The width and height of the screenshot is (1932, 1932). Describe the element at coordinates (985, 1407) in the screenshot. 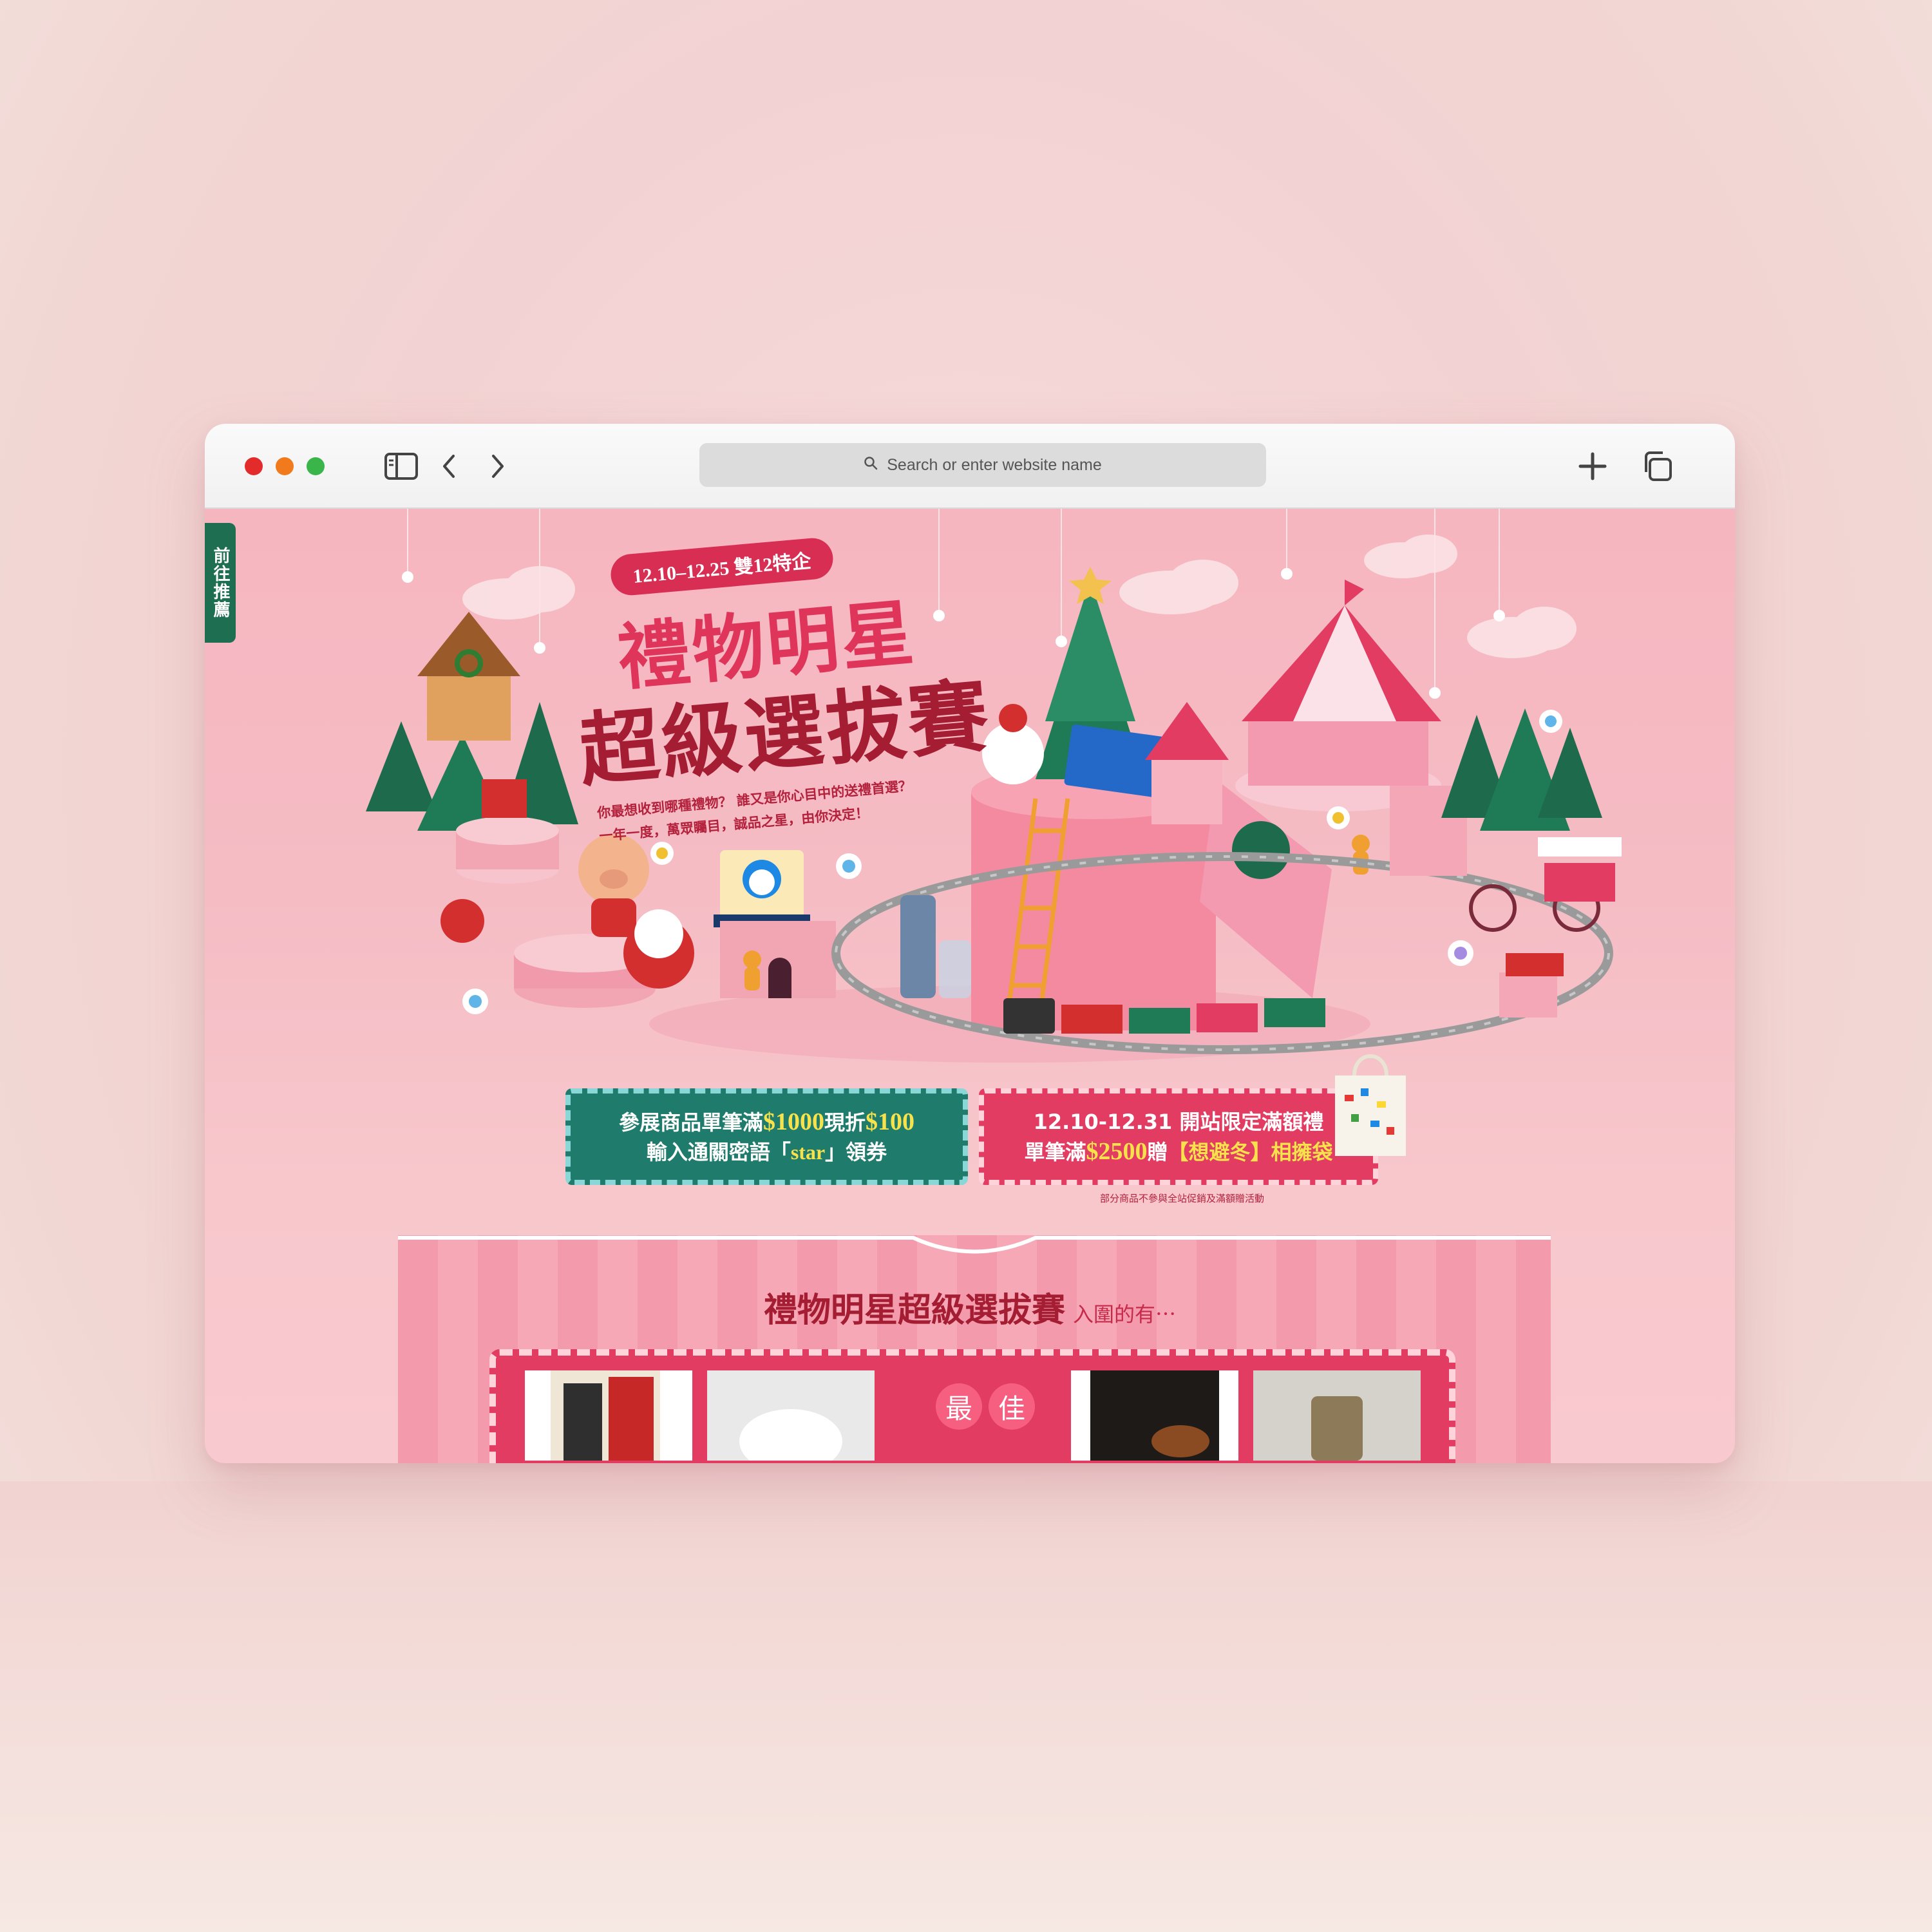

I see `best-badge: 最 佳` at that location.